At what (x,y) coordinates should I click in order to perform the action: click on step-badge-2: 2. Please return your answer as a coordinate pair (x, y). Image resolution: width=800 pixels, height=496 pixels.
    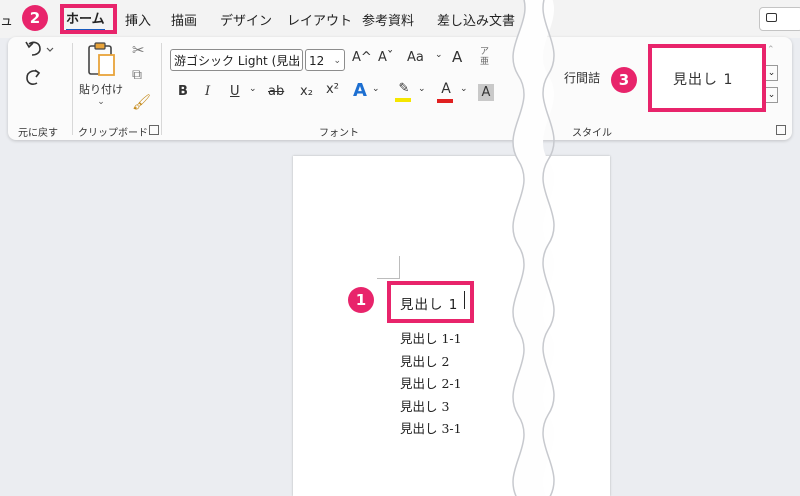
    Looking at the image, I should click on (35, 18).